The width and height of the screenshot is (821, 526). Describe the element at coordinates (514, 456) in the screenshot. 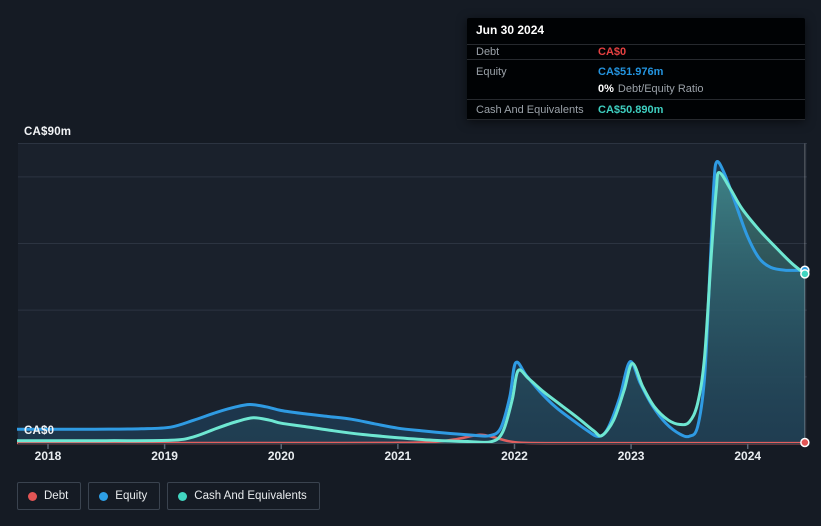

I see `x-axis-label-2022: 2022` at that location.